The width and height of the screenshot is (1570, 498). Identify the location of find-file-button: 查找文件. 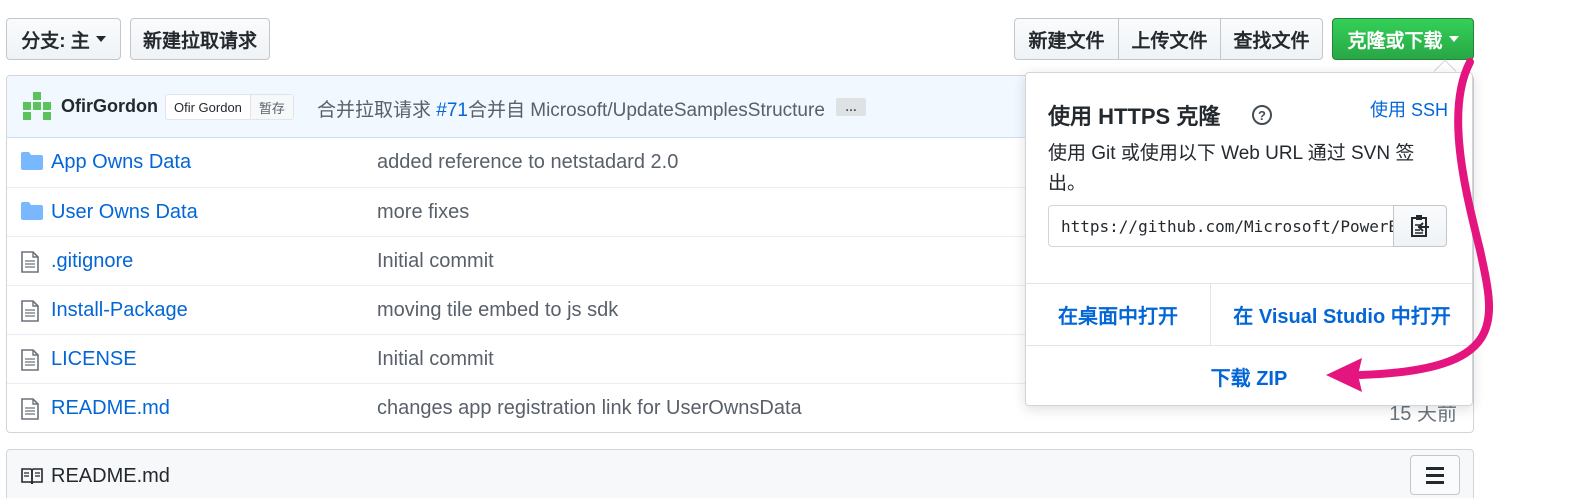
(1271, 39).